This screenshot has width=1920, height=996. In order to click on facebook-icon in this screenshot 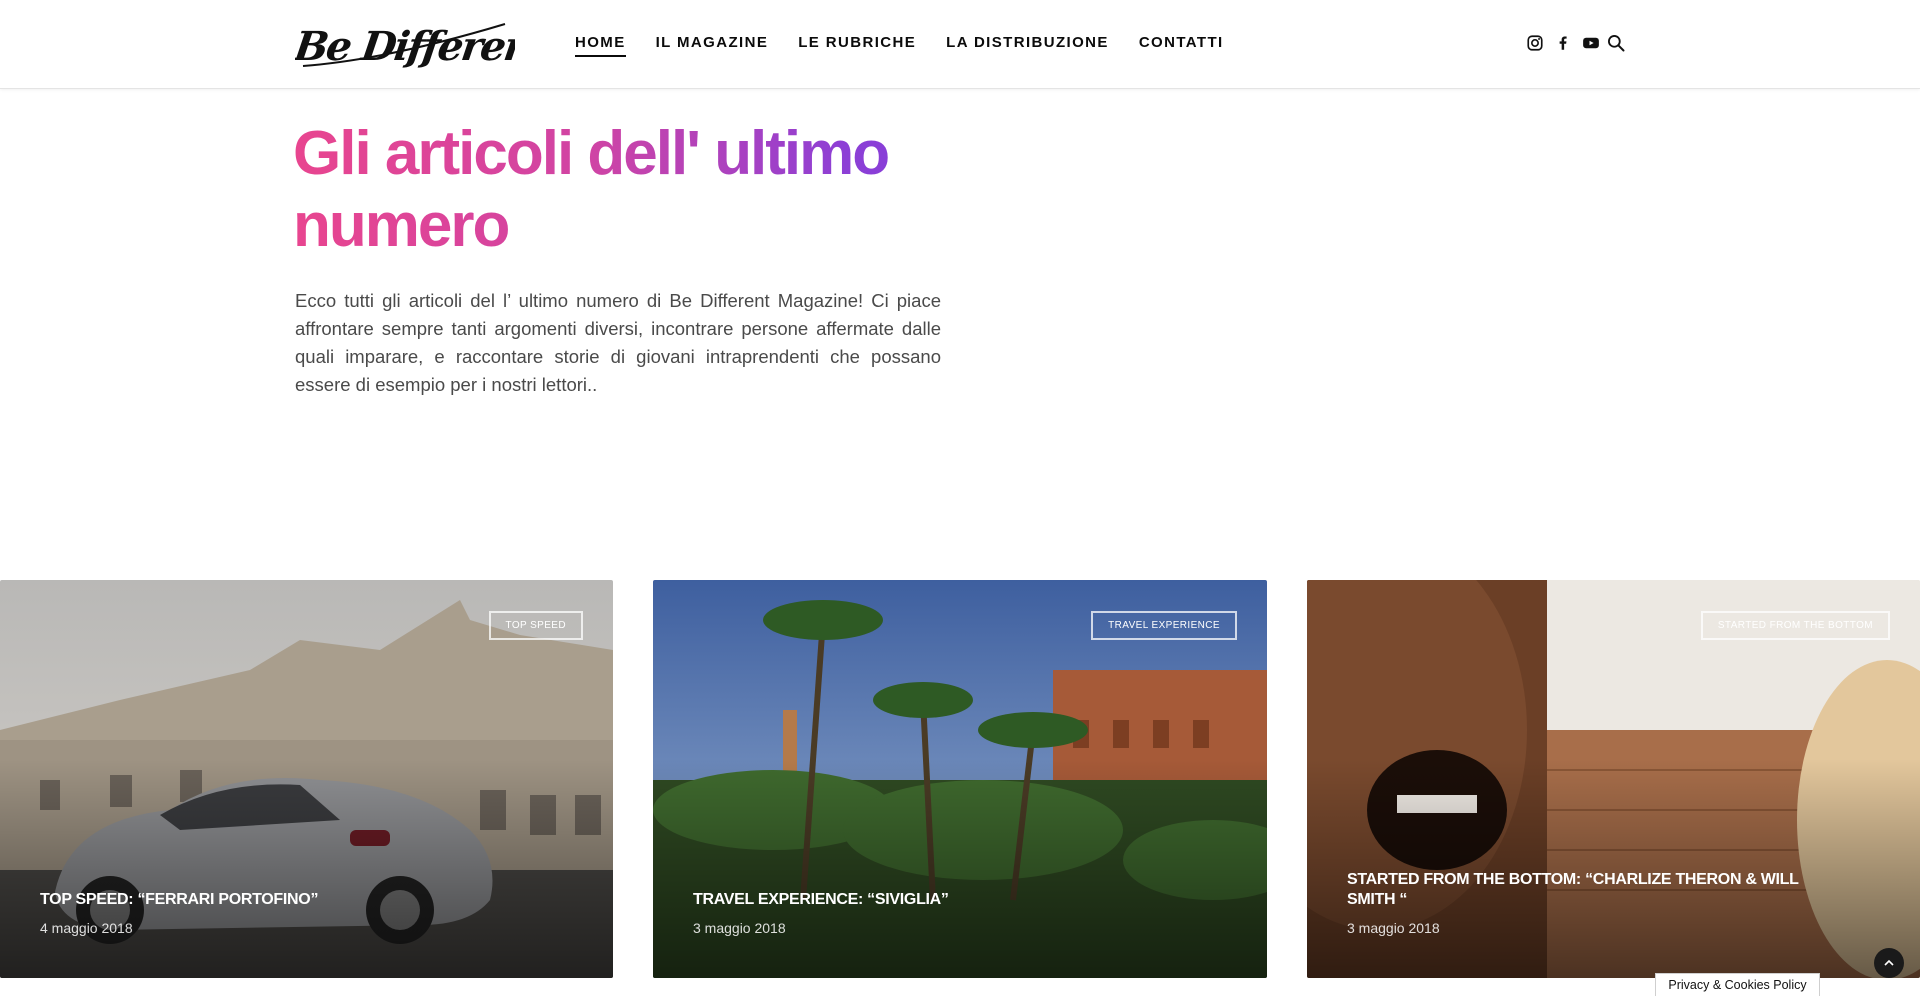, I will do `click(1563, 43)`.